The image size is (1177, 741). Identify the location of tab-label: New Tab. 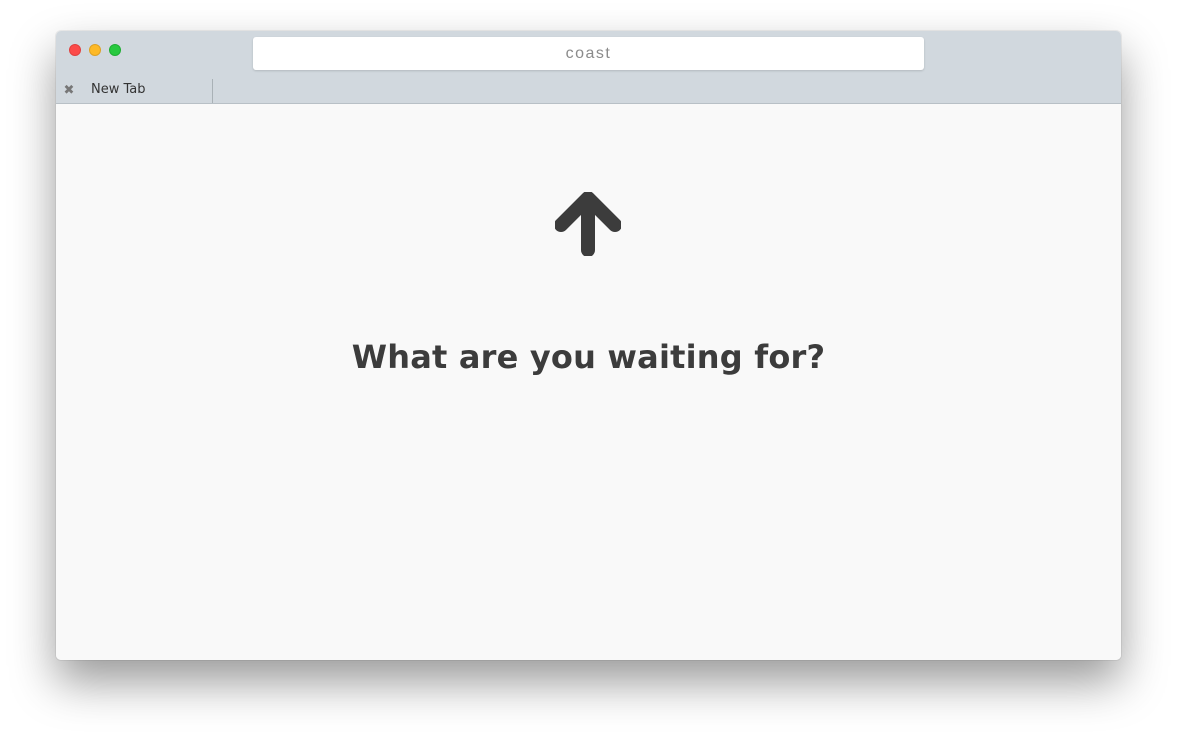
(118, 89).